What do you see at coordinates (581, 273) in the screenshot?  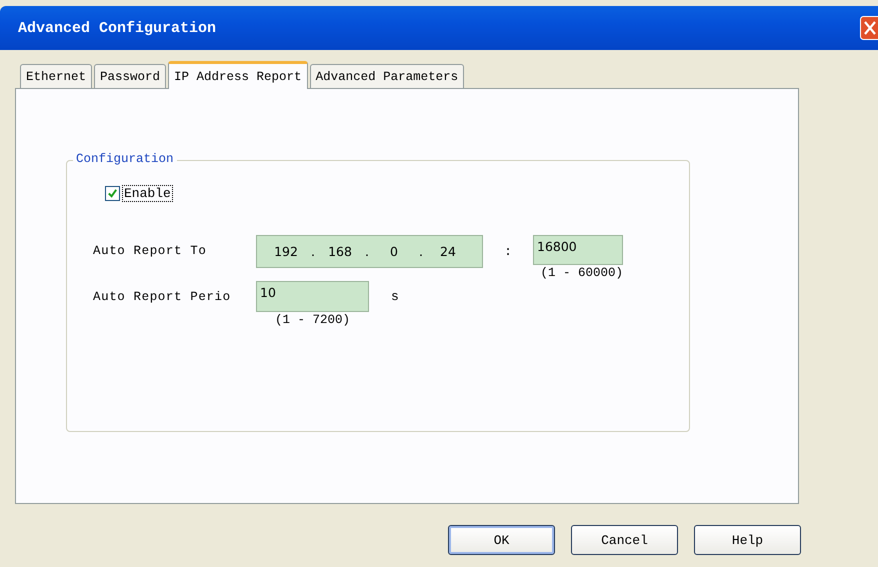 I see `range-hint: (1 - 60000)` at bounding box center [581, 273].